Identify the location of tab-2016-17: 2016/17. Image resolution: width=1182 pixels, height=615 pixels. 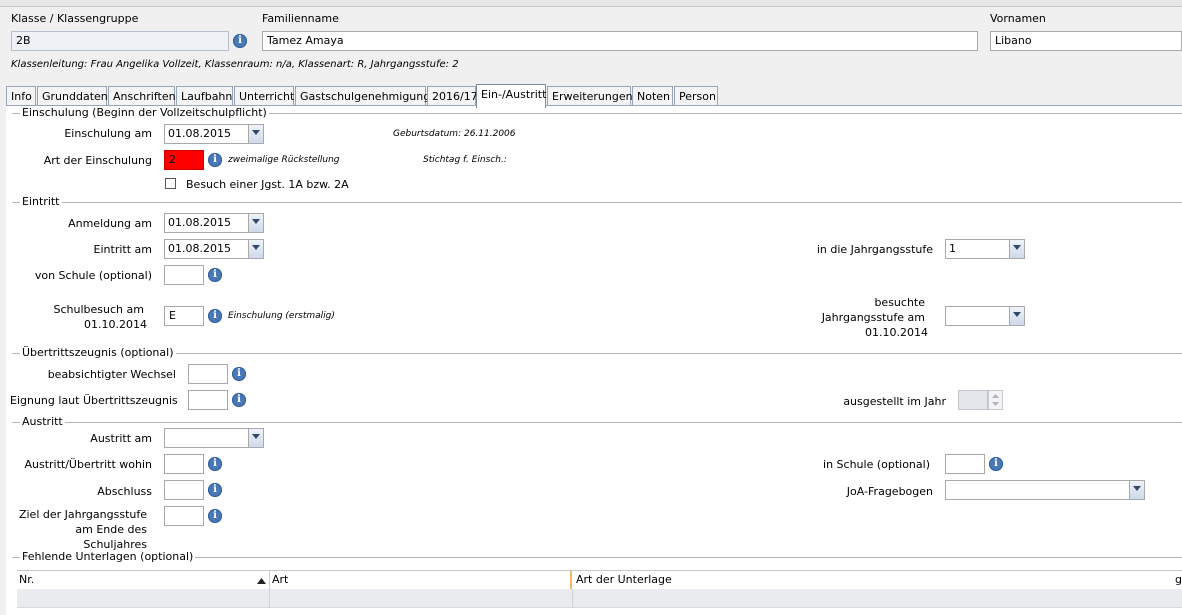
(452, 96).